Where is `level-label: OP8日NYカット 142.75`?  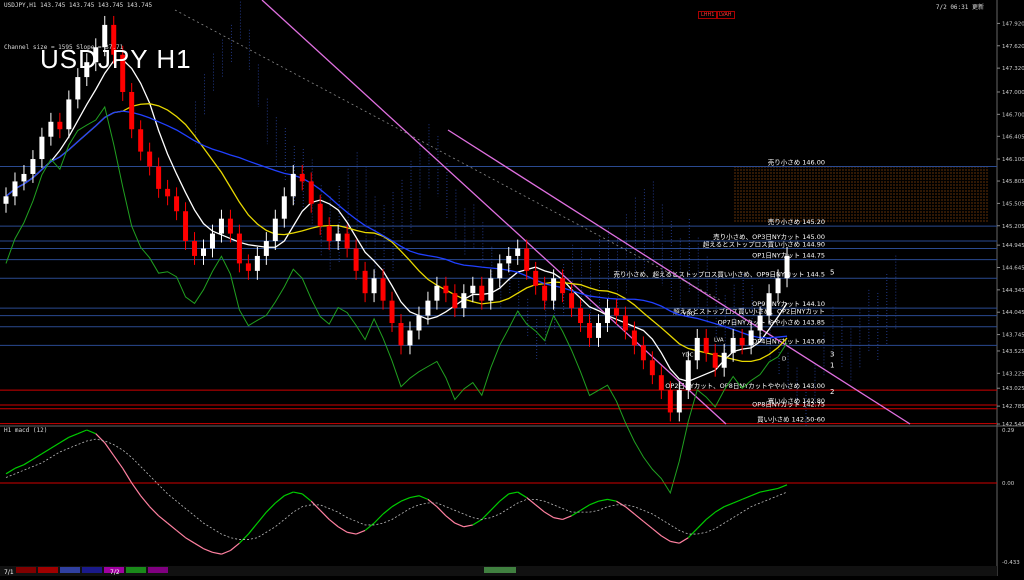 level-label: OP8日NYカット 142.75 is located at coordinates (788, 405).